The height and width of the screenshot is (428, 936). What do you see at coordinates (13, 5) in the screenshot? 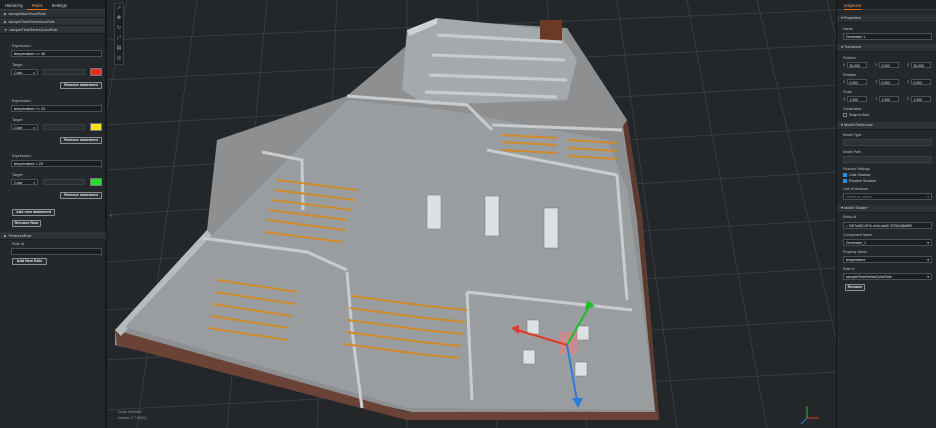
I see `tab-hierarchy: Hierarchy` at bounding box center [13, 5].